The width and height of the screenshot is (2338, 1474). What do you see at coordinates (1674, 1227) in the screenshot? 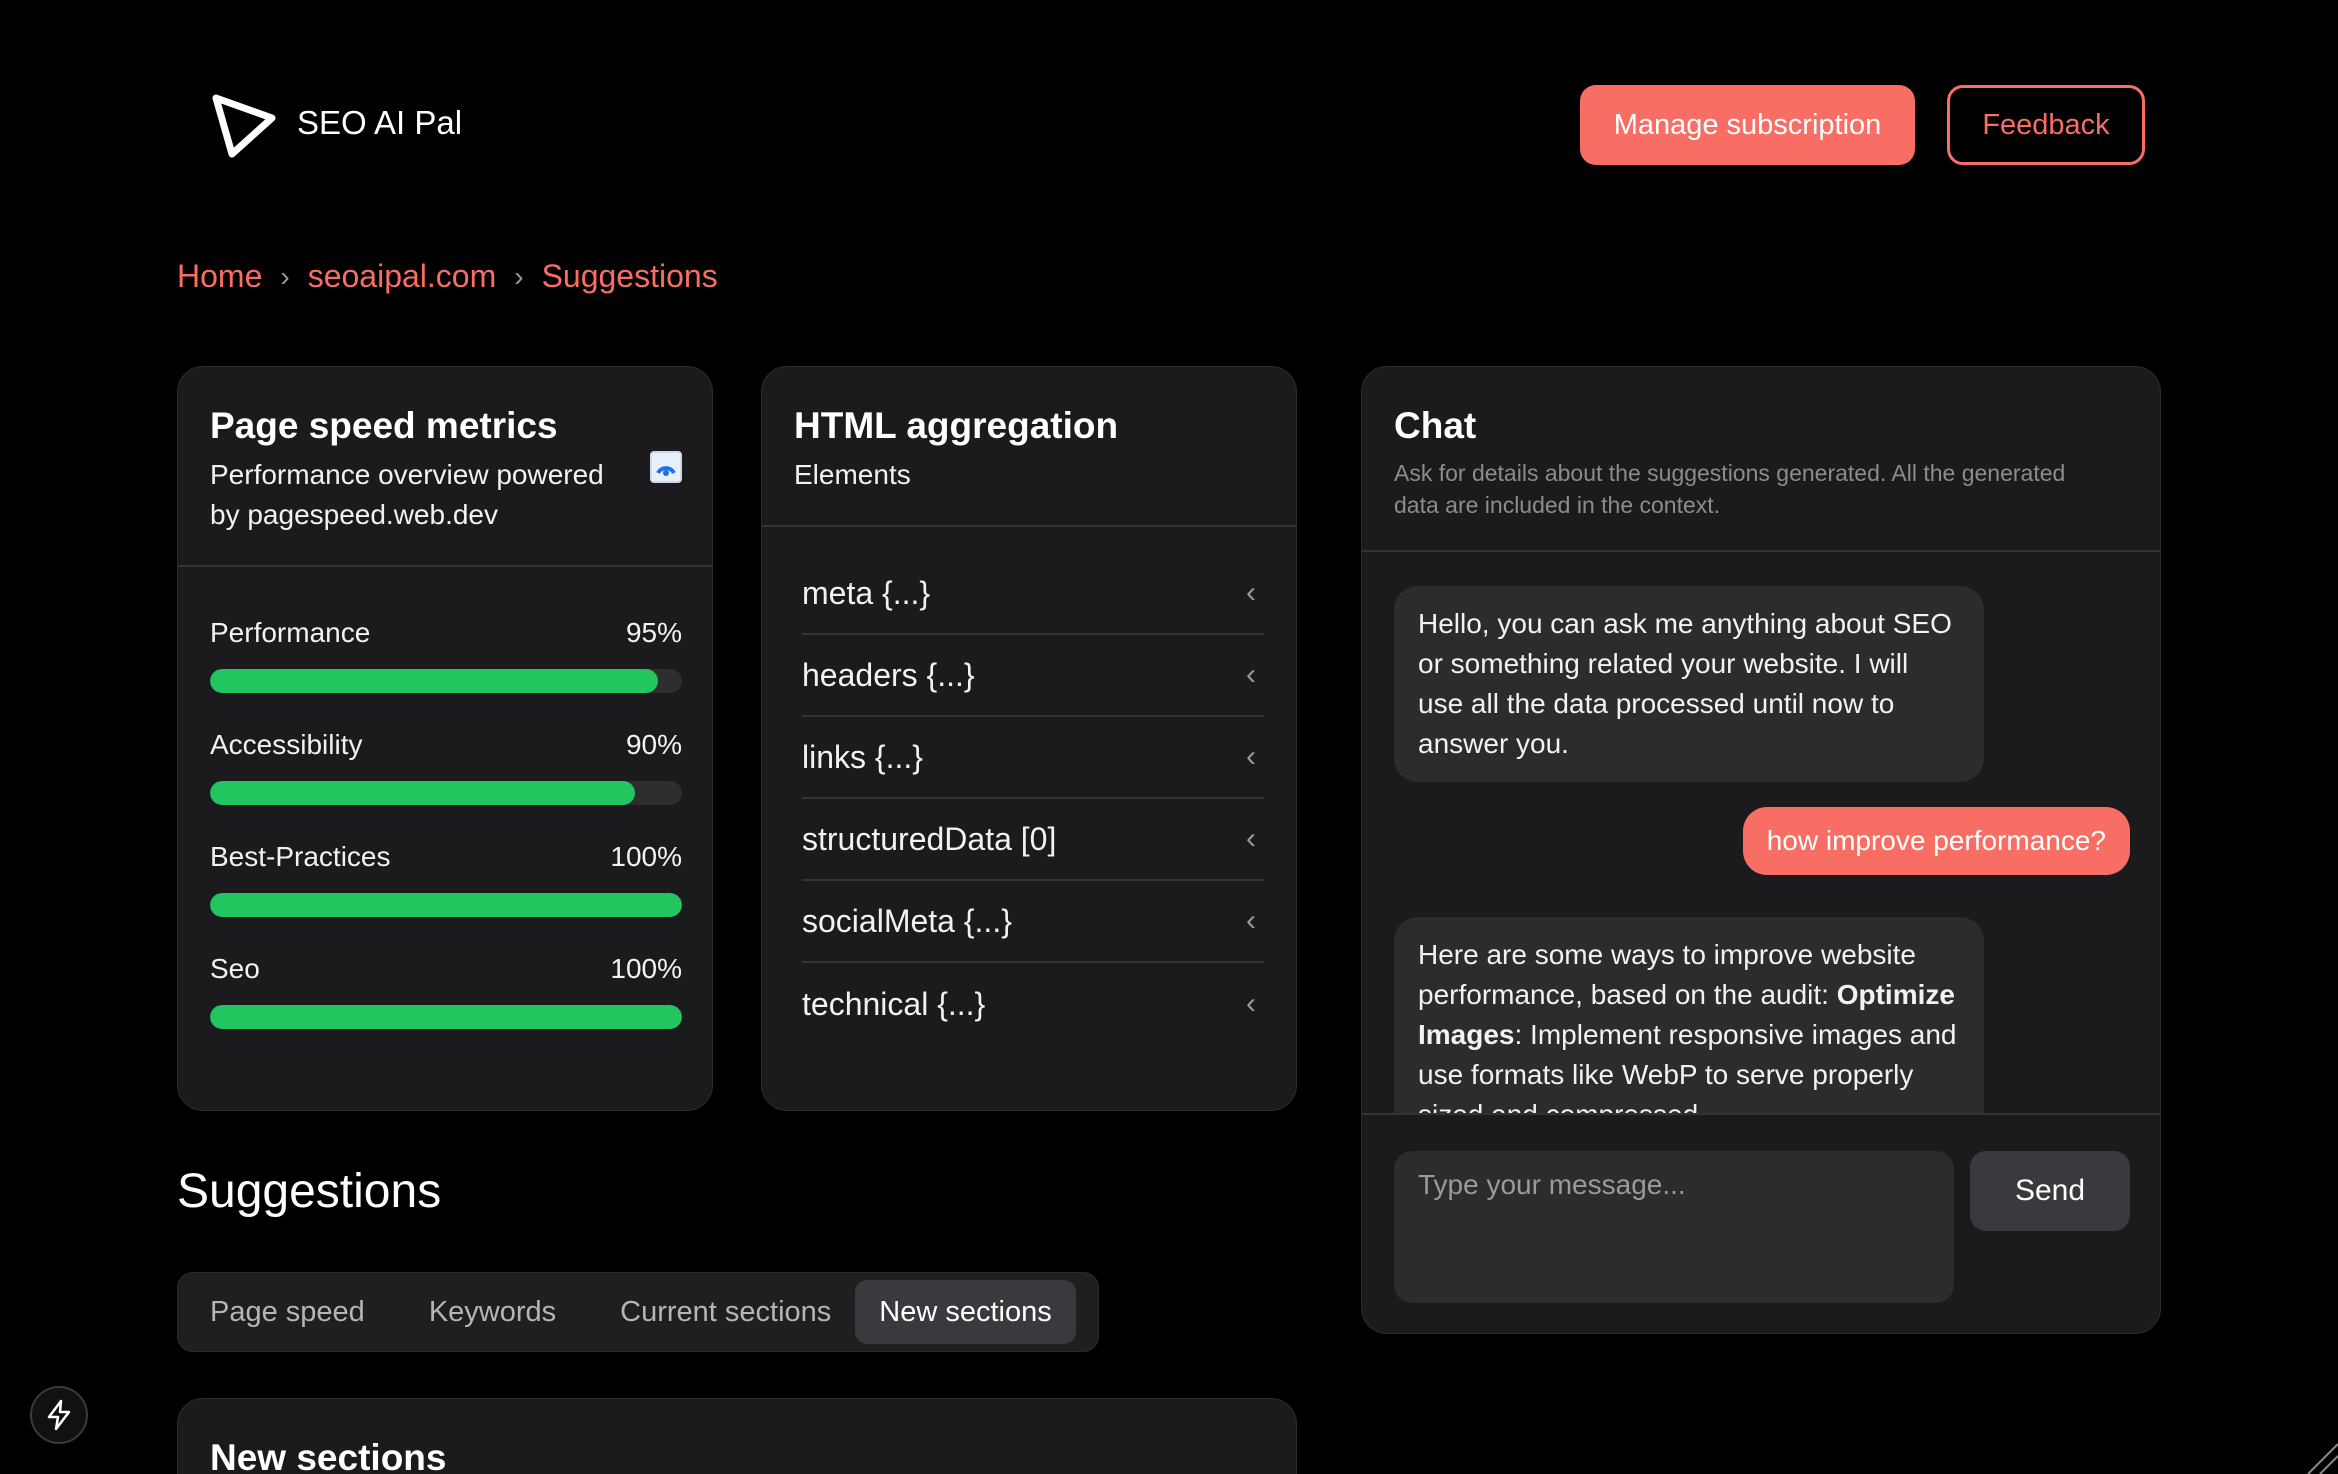
I see `chat-message-input` at bounding box center [1674, 1227].